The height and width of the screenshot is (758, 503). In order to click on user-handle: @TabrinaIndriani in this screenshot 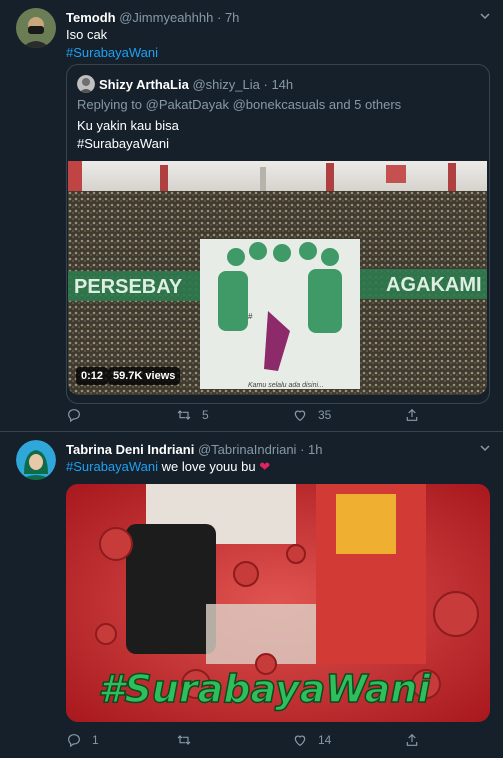, I will do `click(247, 449)`.